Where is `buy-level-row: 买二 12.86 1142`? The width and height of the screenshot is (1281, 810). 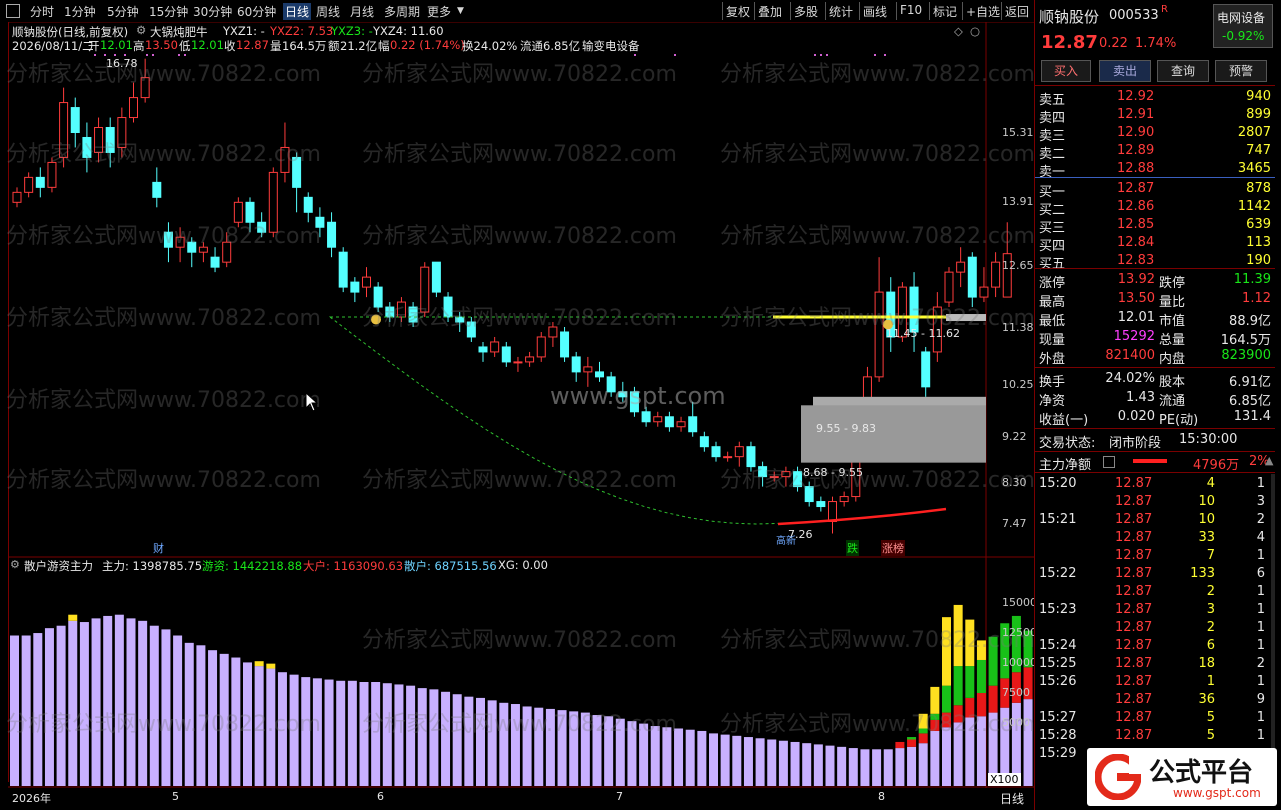
buy-level-row: 买二 12.86 1142 is located at coordinates (1155, 208).